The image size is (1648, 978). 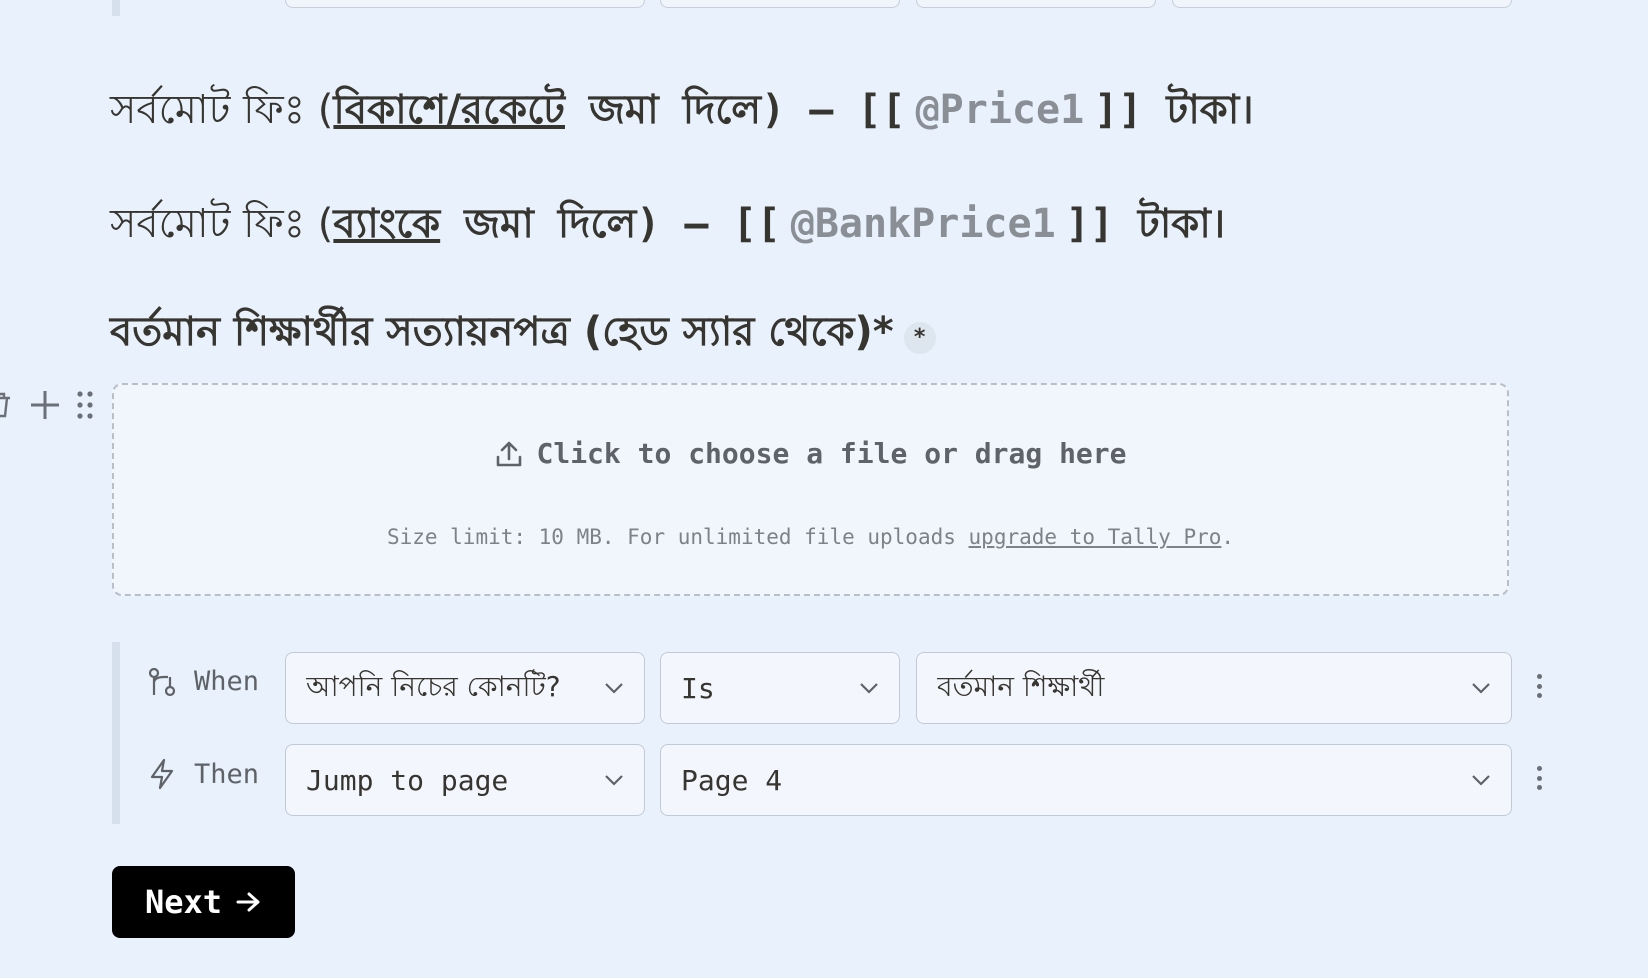 I want to click on then-label: Then, so click(x=227, y=774).